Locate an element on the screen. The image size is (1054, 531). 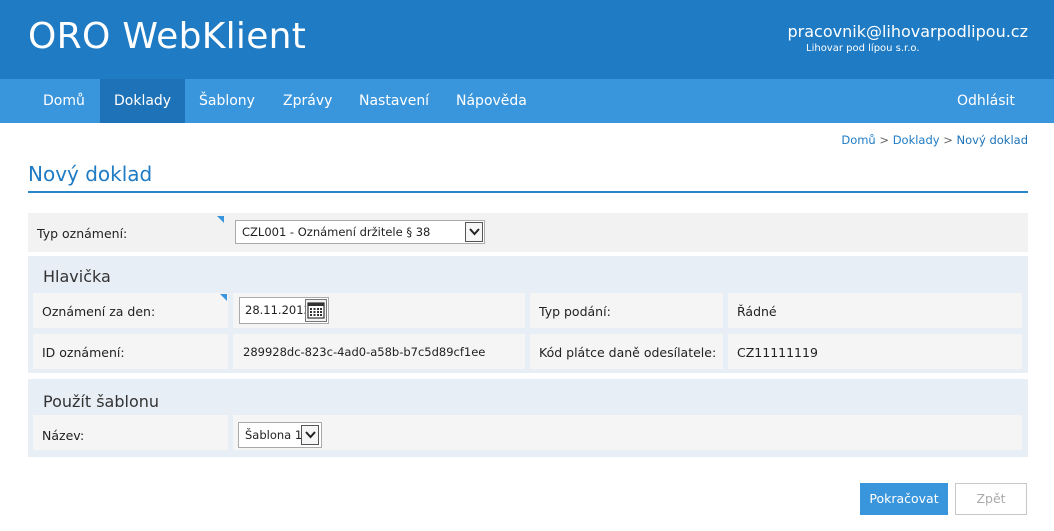
nav-item-zpravy: Zprávy is located at coordinates (307, 101).